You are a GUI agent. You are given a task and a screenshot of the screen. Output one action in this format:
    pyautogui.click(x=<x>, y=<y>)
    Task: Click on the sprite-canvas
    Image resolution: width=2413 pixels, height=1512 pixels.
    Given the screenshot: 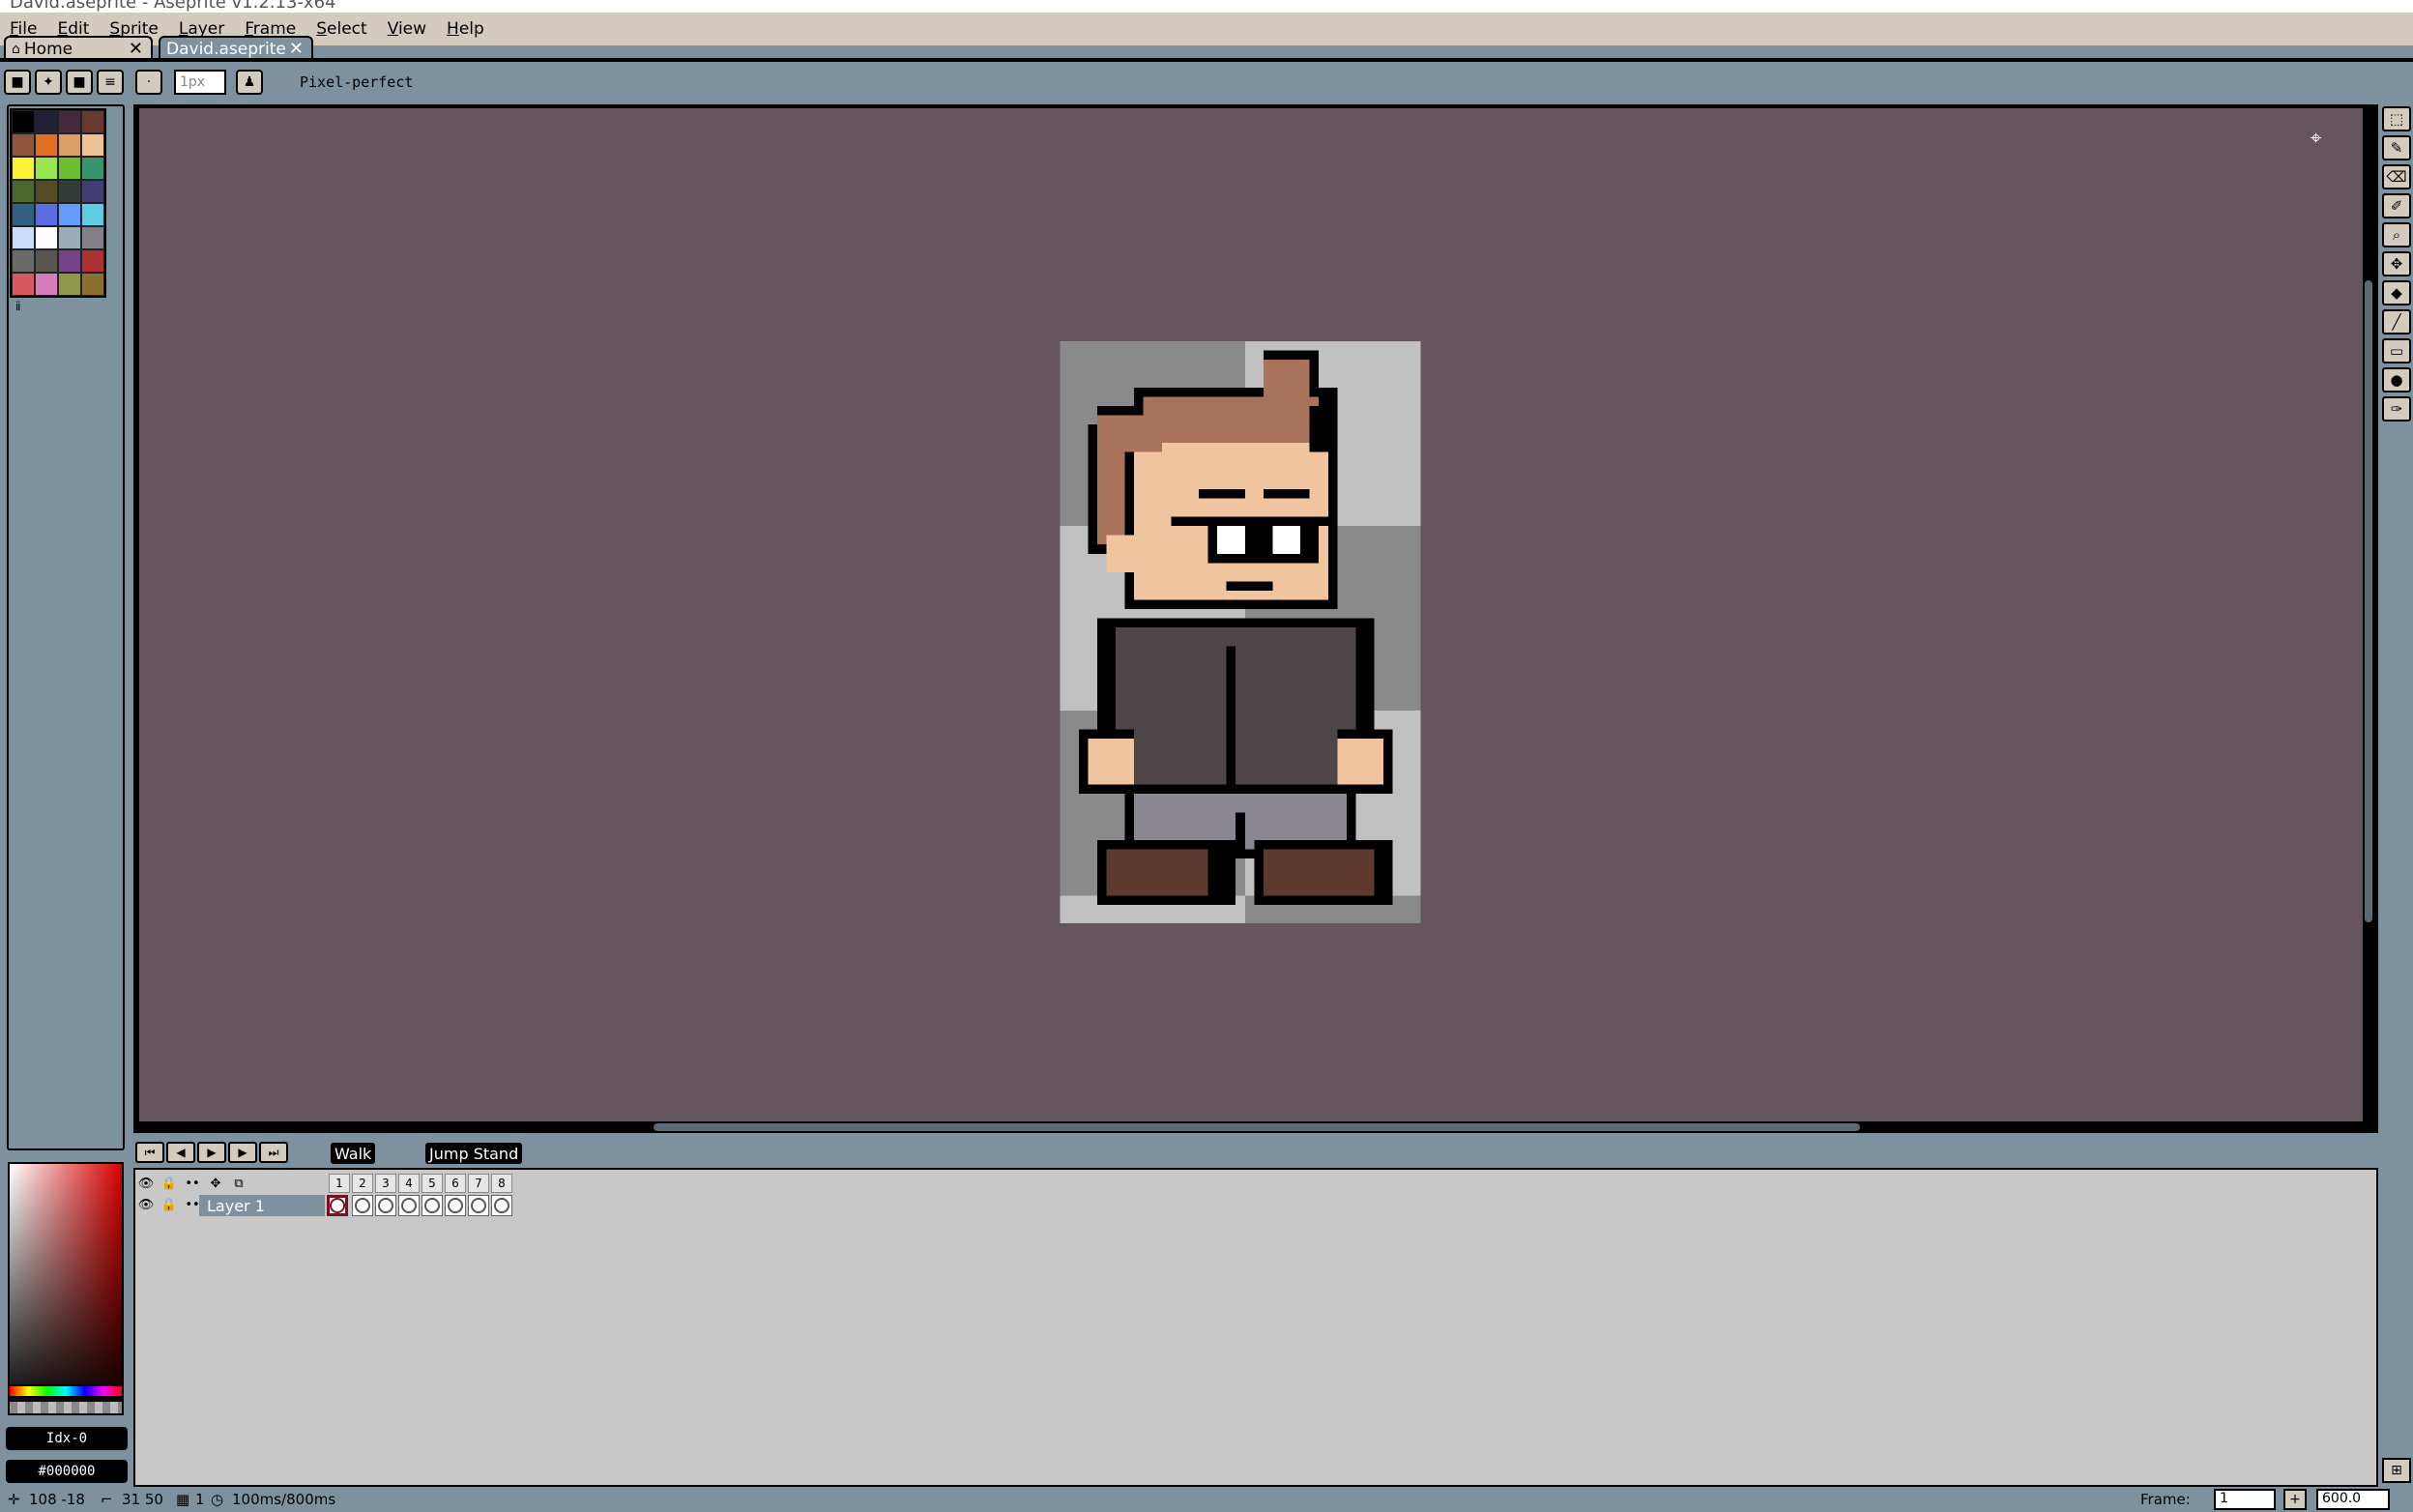 What is the action you would take?
    pyautogui.click(x=1240, y=632)
    